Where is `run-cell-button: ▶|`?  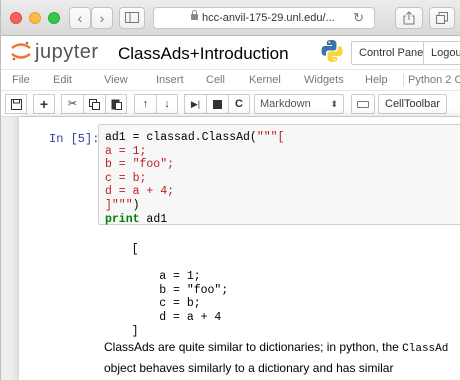 run-cell-button: ▶| is located at coordinates (195, 104).